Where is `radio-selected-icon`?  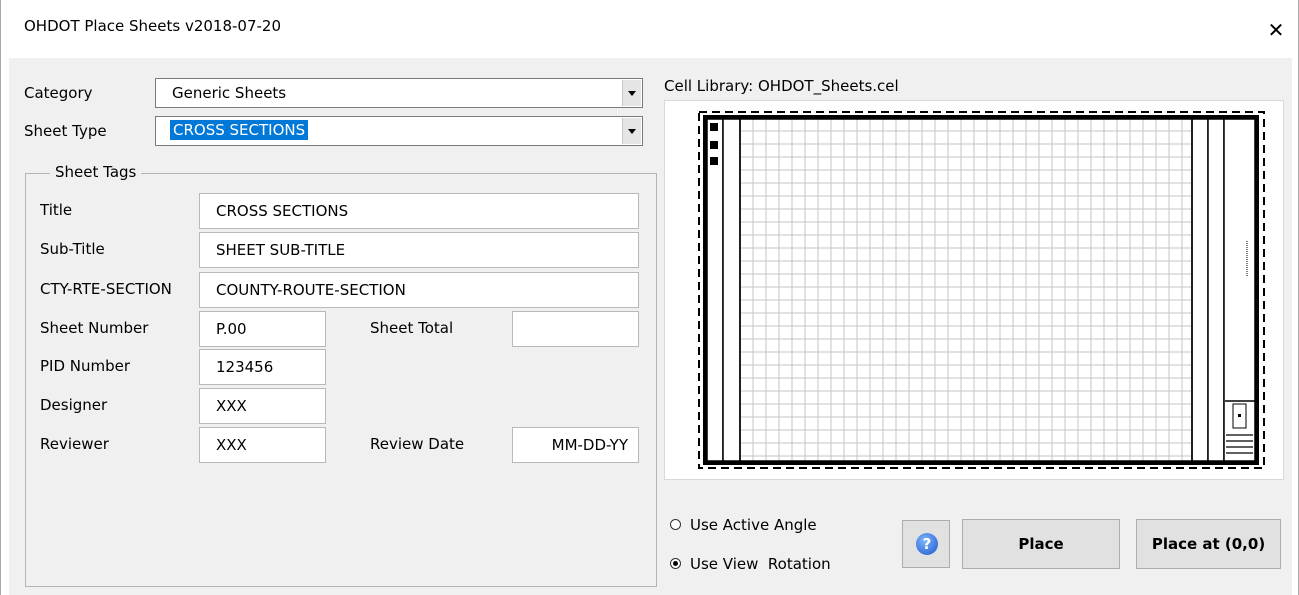 radio-selected-icon is located at coordinates (675, 563).